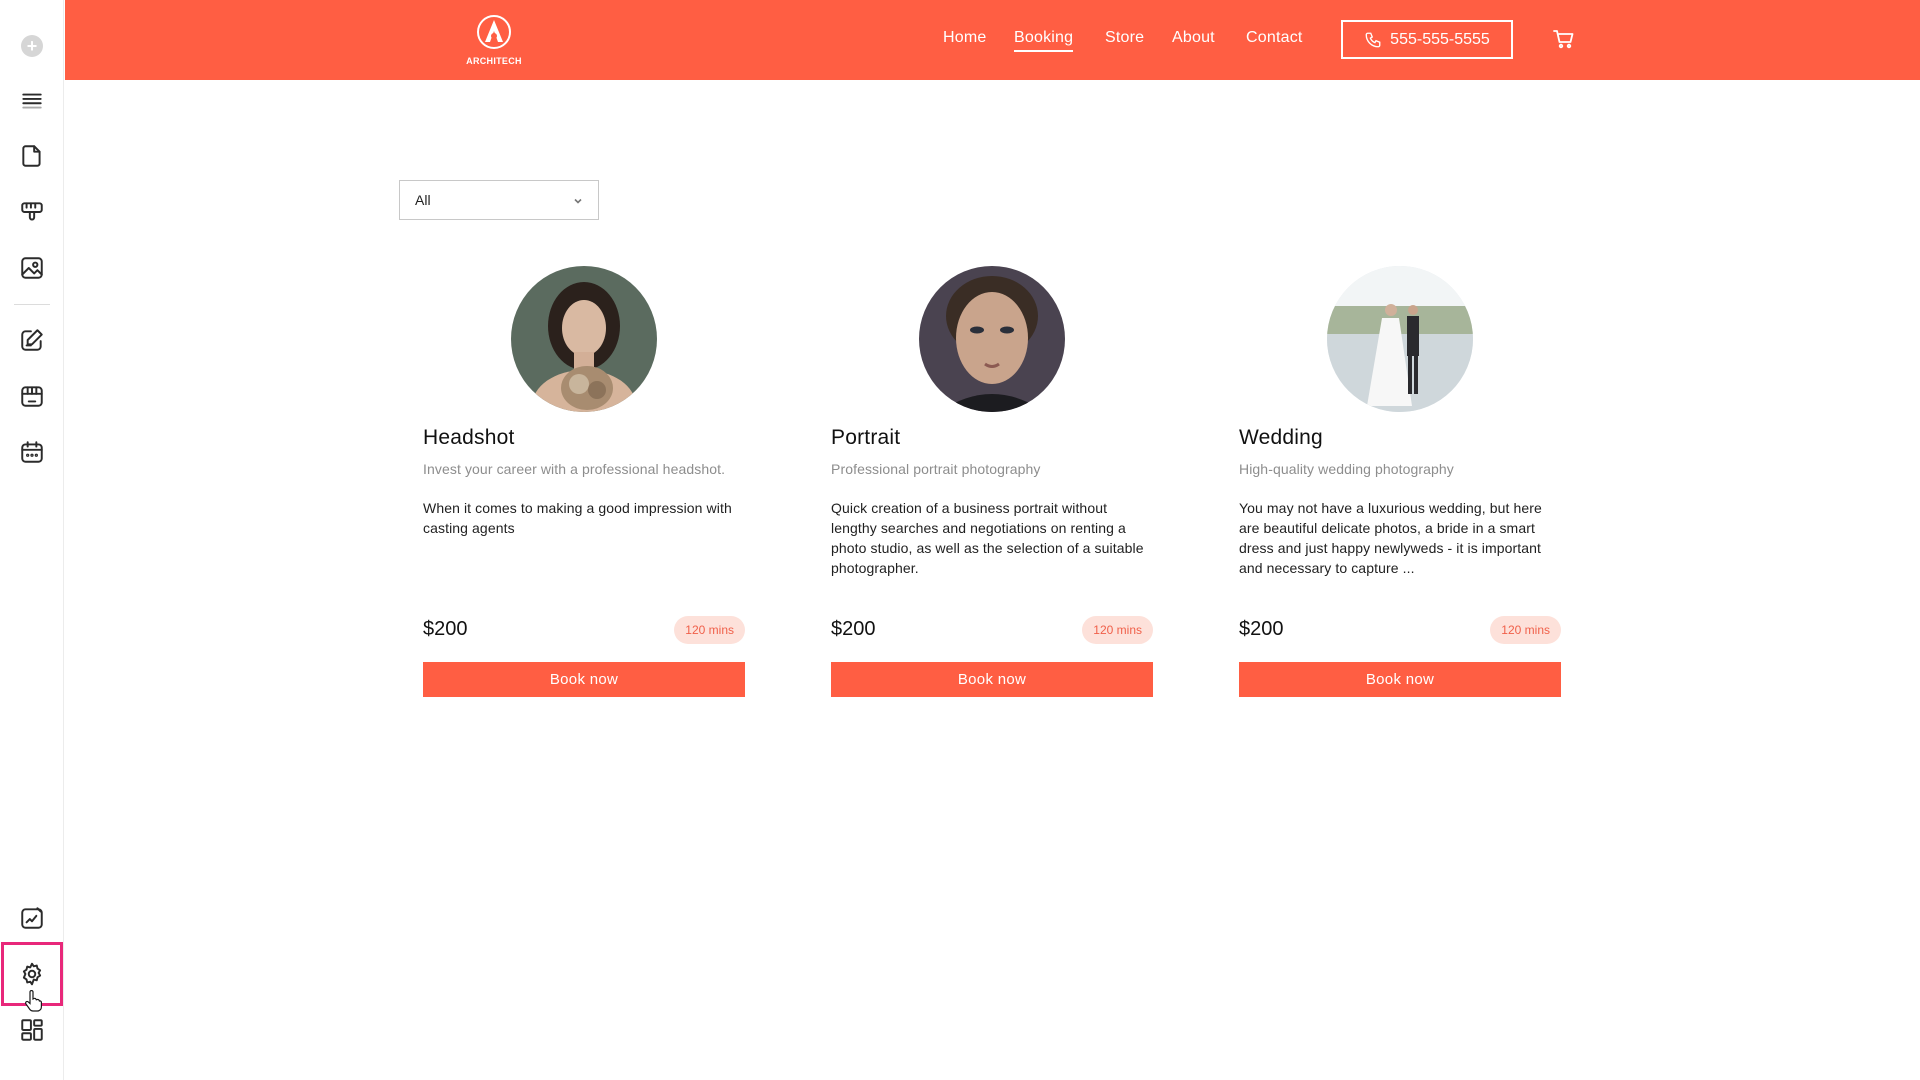  I want to click on sidebar-divider, so click(32, 304).